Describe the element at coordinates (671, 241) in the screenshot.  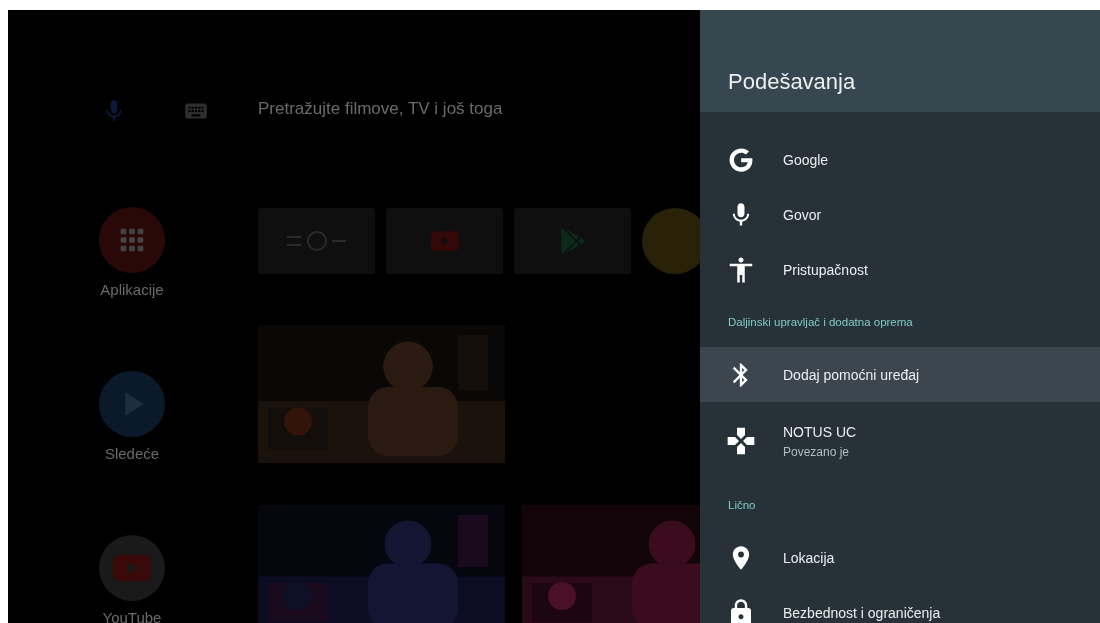
I see `app-tile` at that location.